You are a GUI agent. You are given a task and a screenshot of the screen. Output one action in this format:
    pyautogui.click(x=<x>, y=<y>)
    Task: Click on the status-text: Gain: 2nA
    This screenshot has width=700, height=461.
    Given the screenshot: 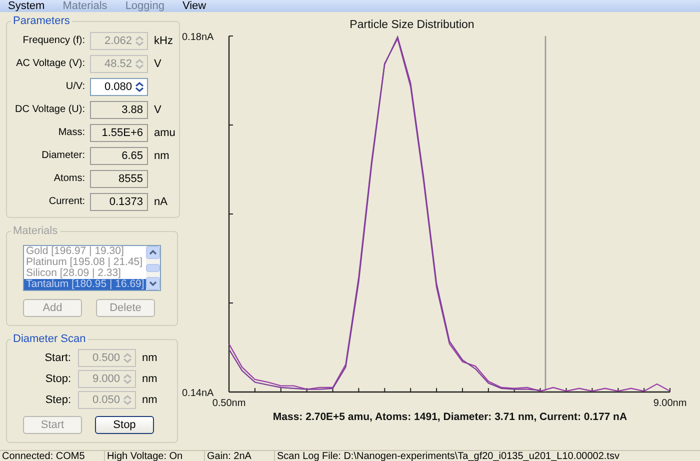 What is the action you would take?
    pyautogui.click(x=240, y=456)
    